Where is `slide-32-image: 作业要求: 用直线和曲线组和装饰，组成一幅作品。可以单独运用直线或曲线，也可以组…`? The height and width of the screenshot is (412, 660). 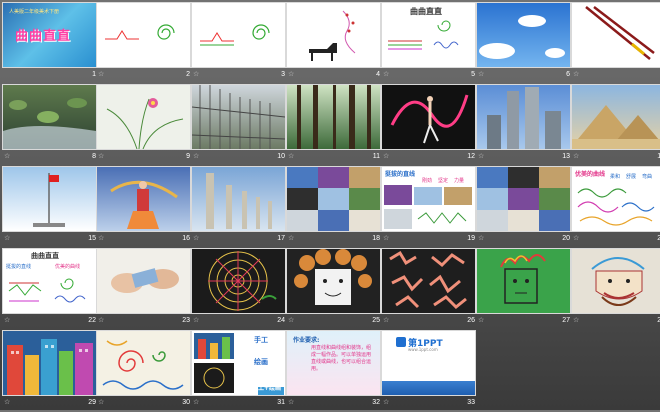
slide-32-image: 作业要求: 用直线和曲线组和装饰，组成一幅作品。可以单独运用直线或曲线，也可以组… is located at coordinates (333, 363).